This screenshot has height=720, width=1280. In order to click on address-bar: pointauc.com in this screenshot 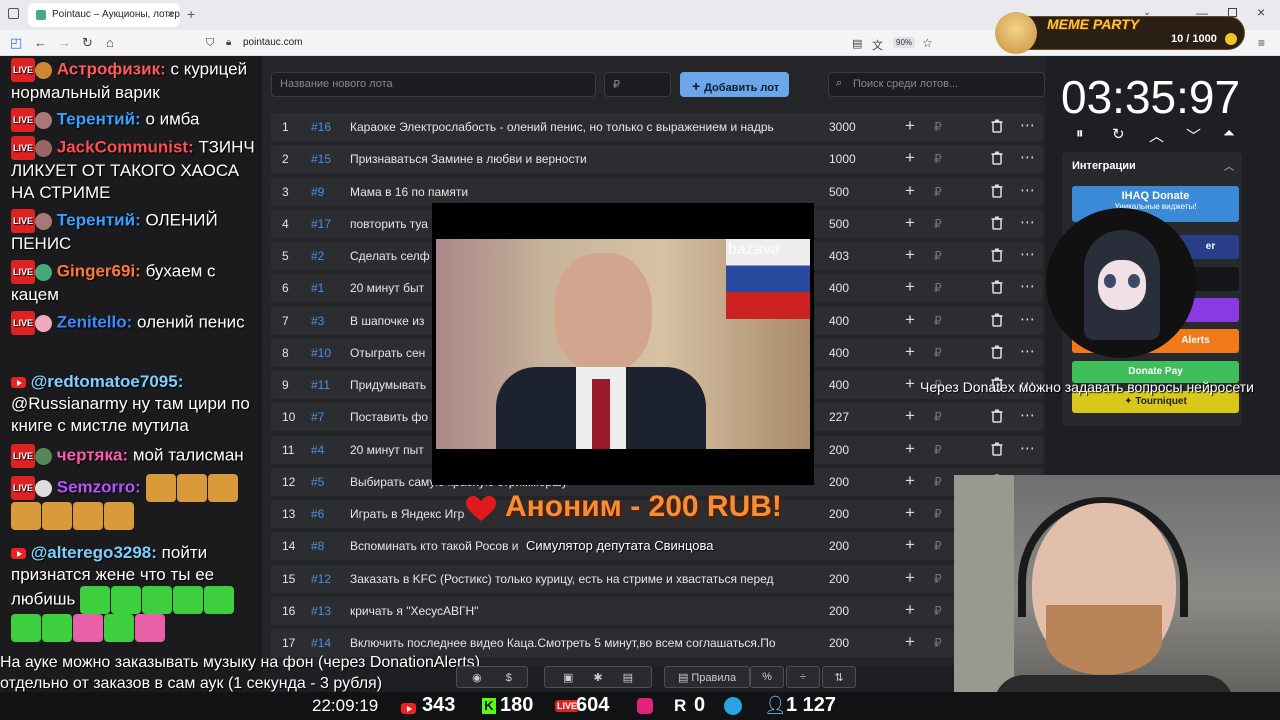, I will do `click(272, 42)`.